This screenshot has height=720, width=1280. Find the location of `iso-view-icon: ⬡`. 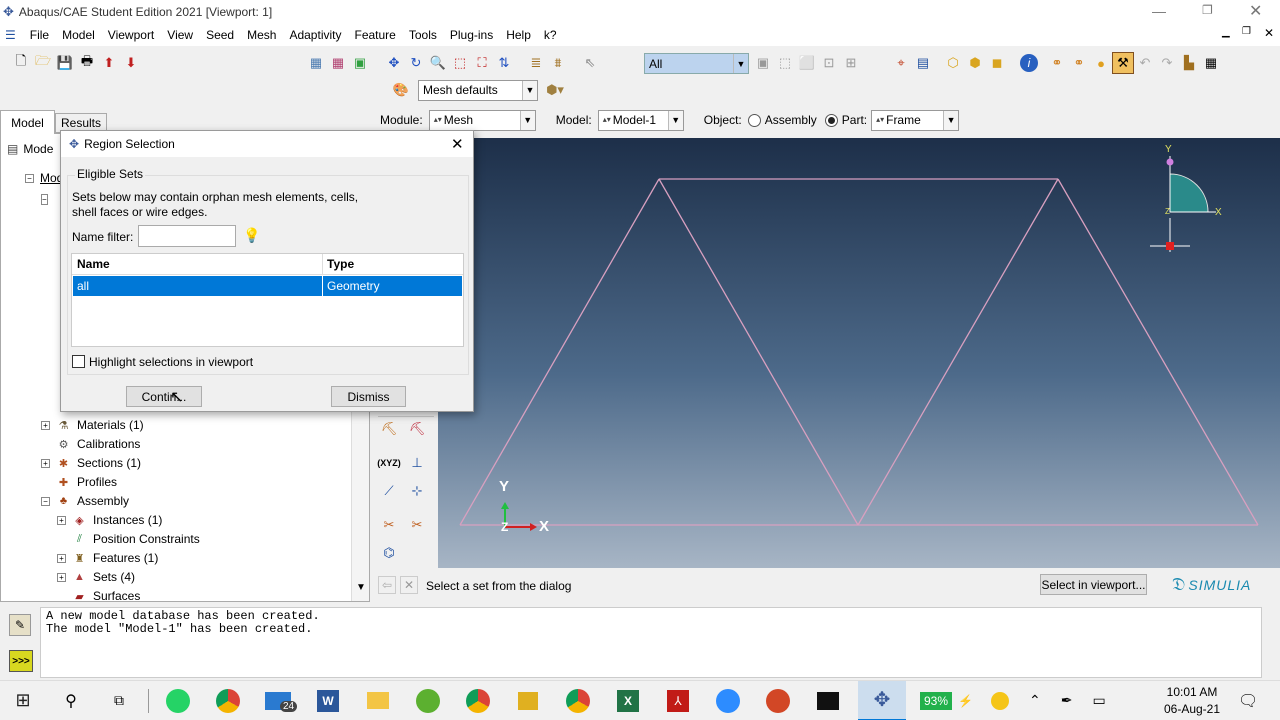

iso-view-icon: ⬡ is located at coordinates (953, 63).